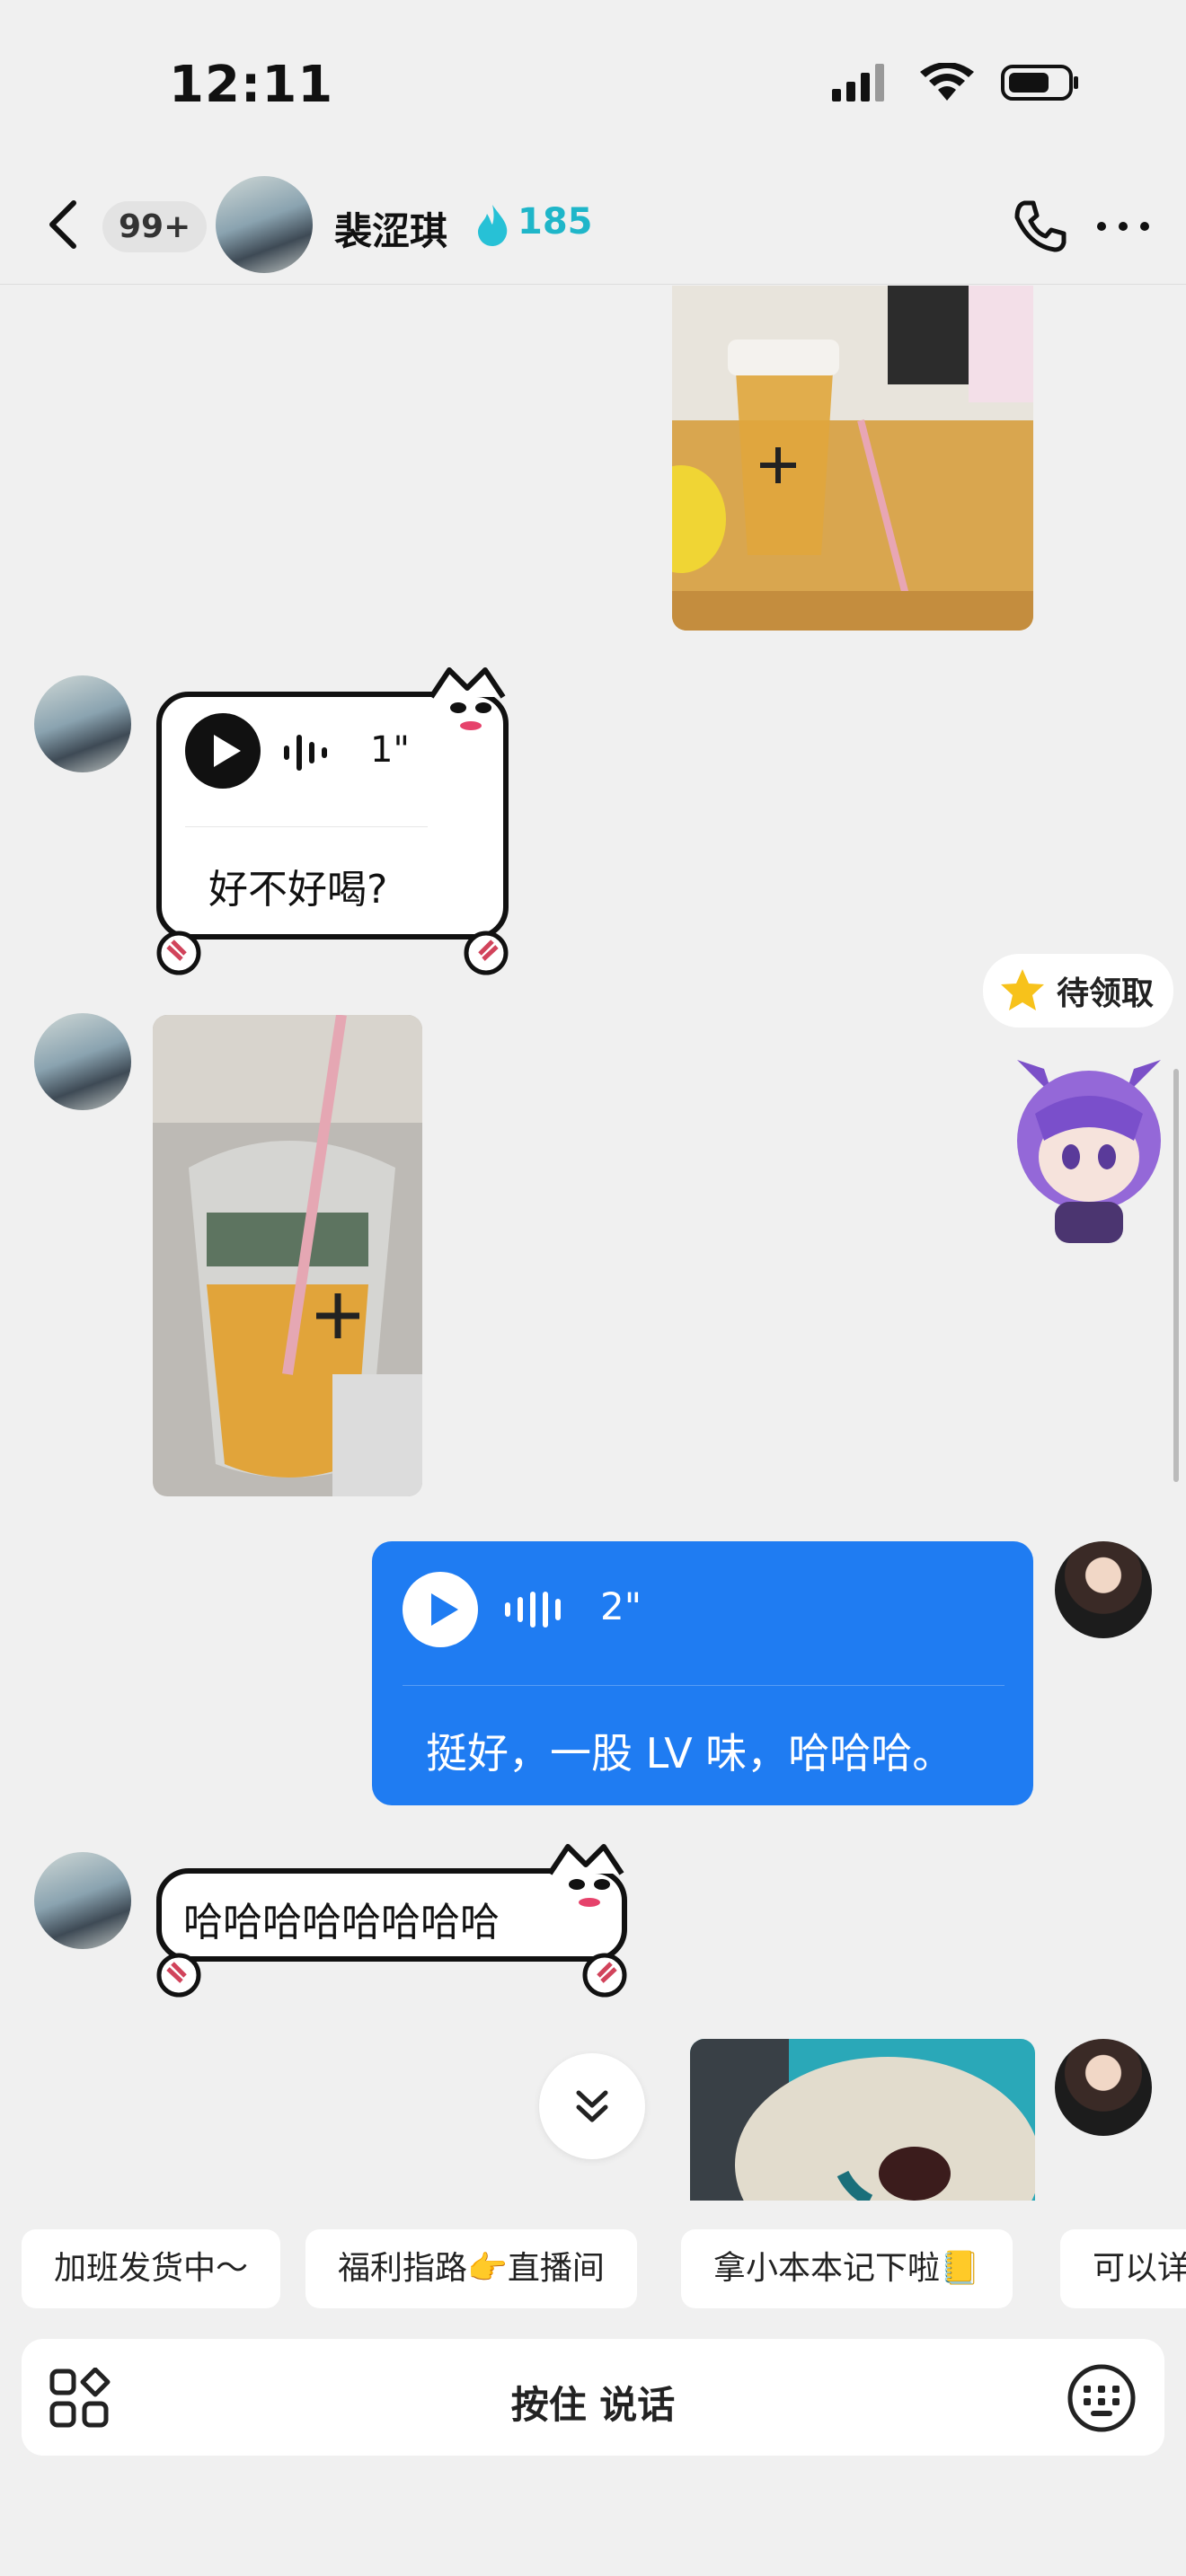  Describe the element at coordinates (332, 821) in the screenshot. I see `voice-message-bubble: 1" 好不好喝?` at that location.